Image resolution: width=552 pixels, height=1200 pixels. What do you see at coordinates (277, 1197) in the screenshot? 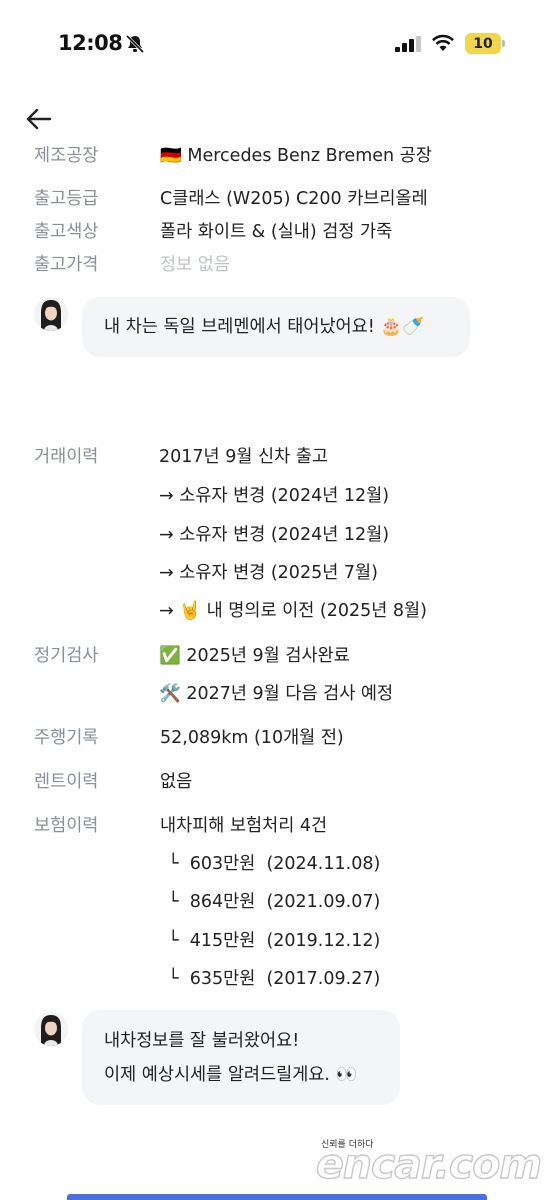
I see `bottom-action-bar` at bounding box center [277, 1197].